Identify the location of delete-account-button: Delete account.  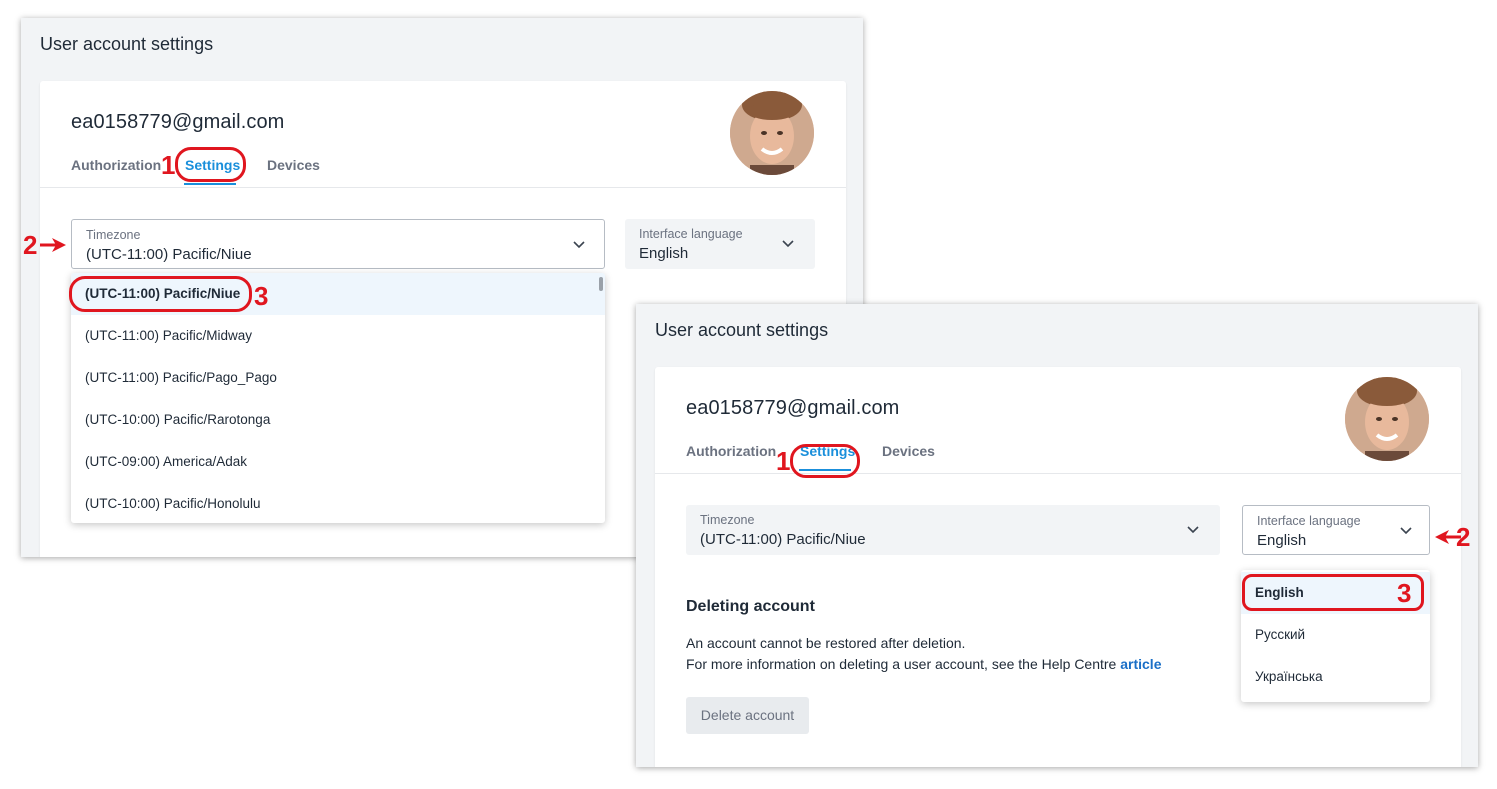
(747, 715).